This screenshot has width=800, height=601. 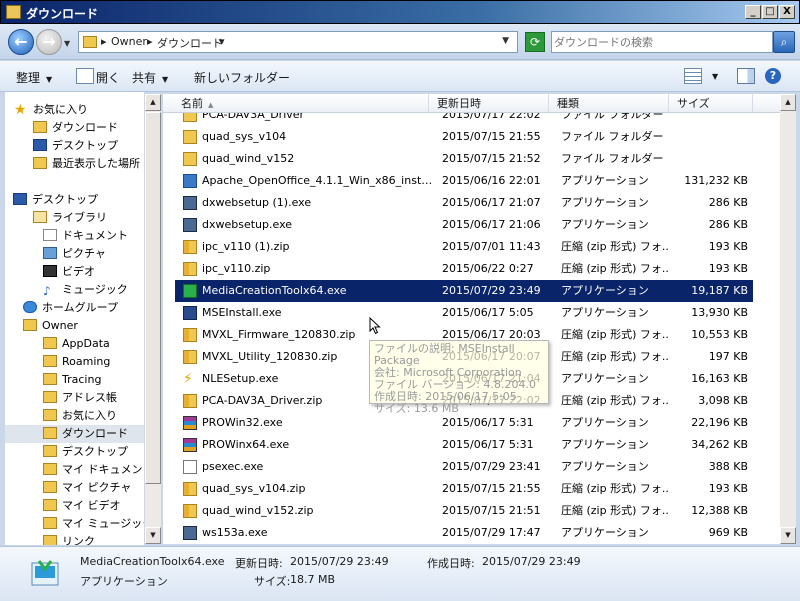 I want to click on nav-item: ホームグループ, so click(x=70, y=308).